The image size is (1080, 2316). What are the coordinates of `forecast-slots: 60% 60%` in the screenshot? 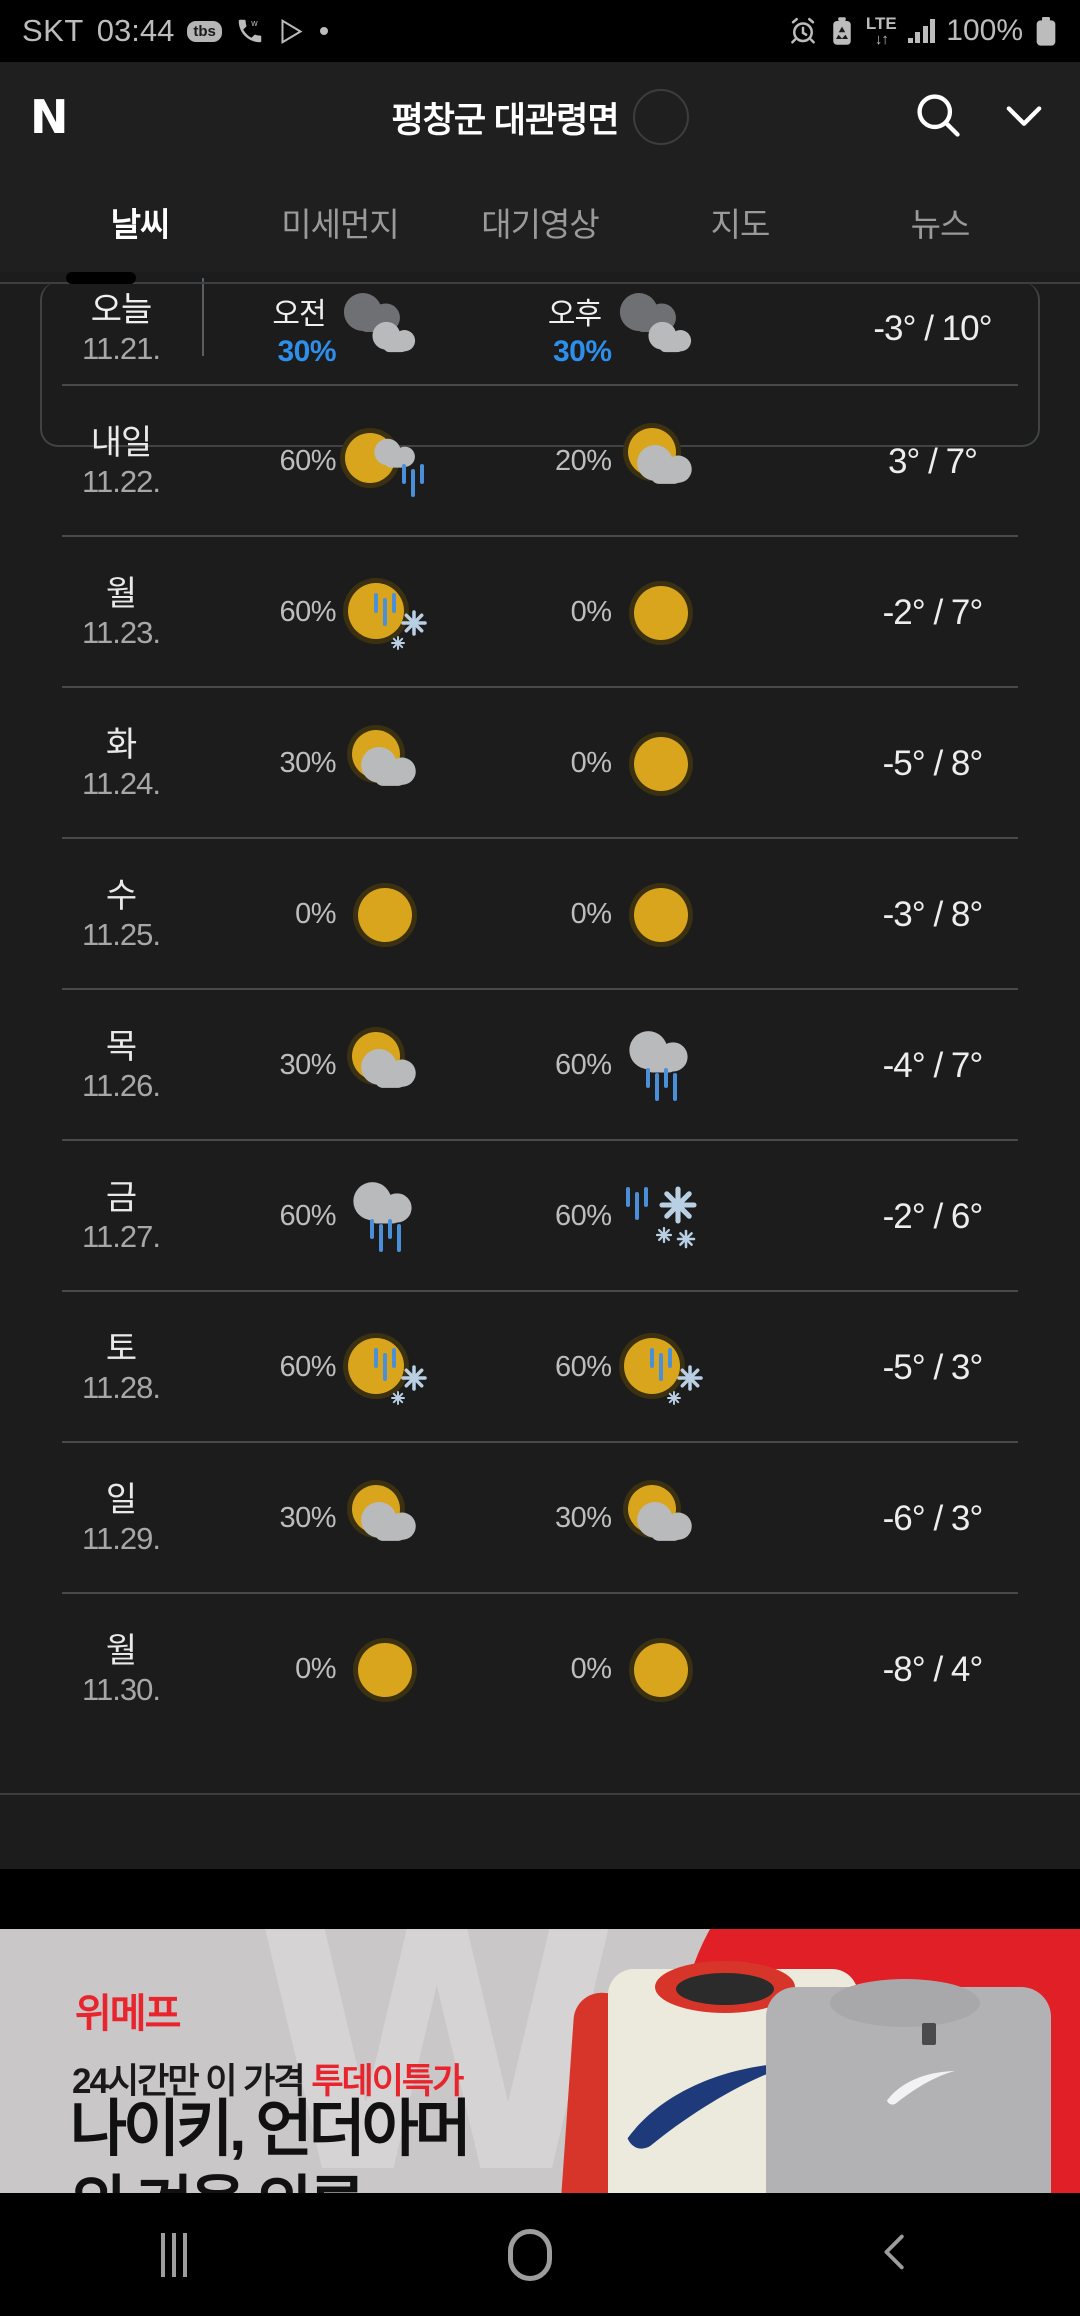 It's located at (513, 1368).